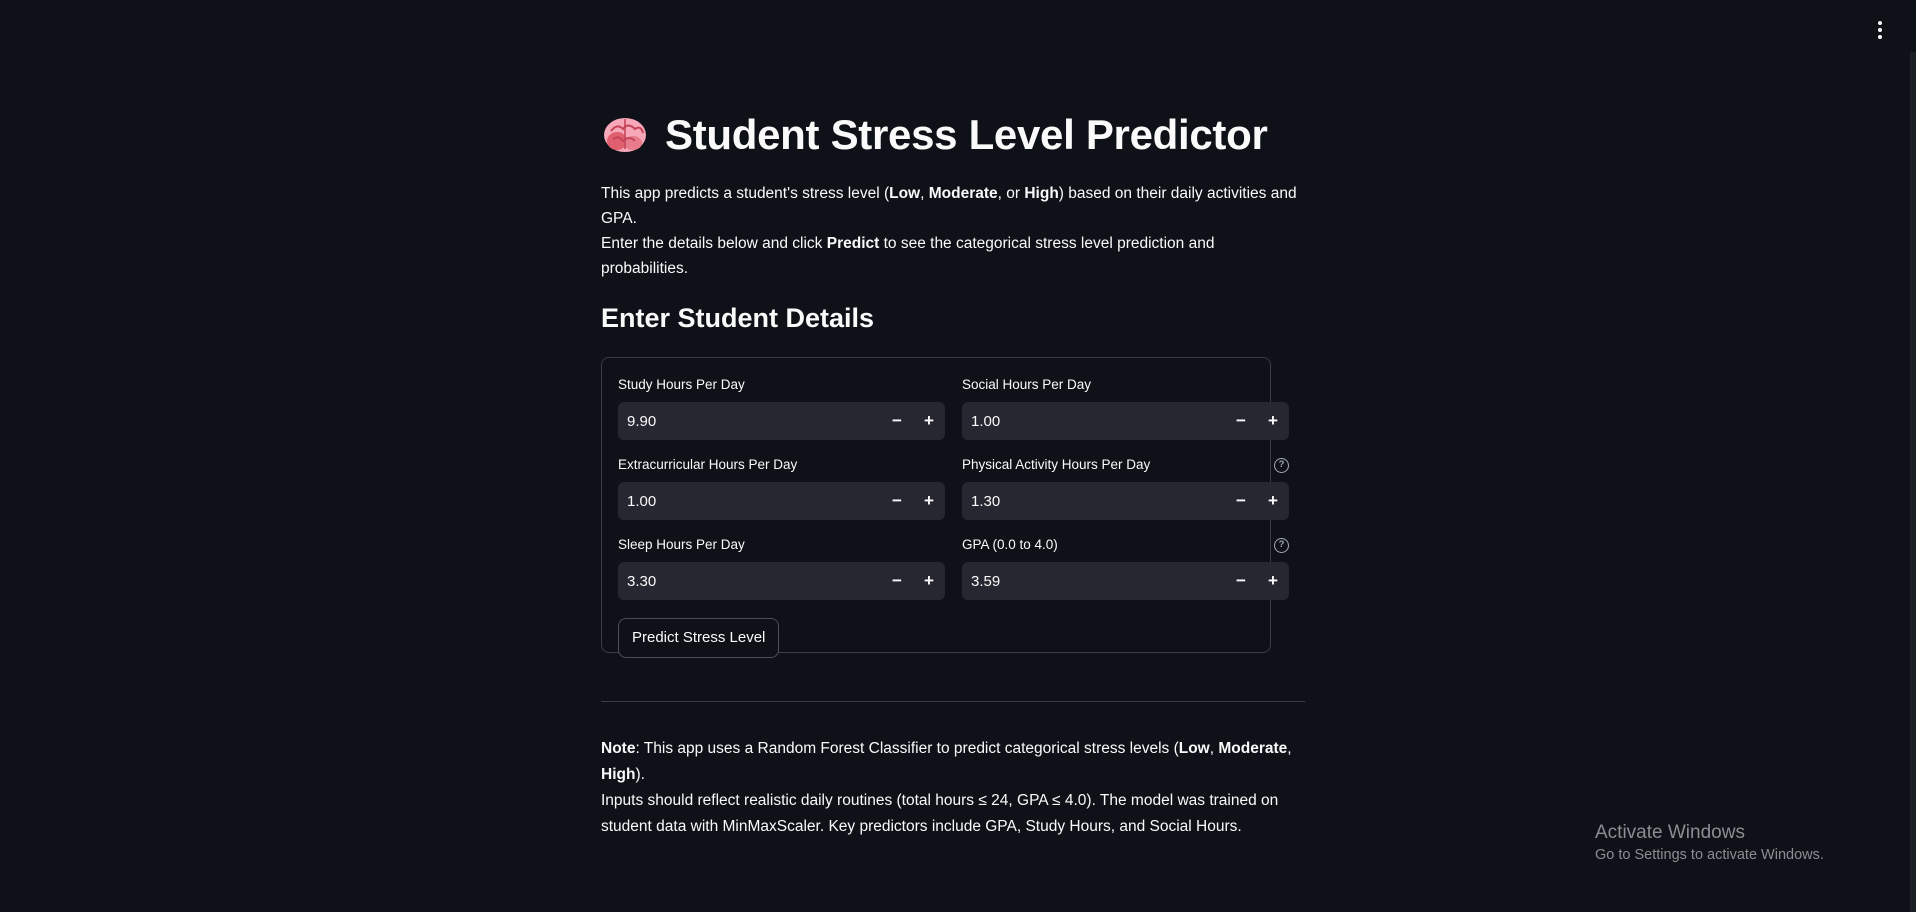 The image size is (1916, 912). I want to click on field-label: Physical Activity Hours Per Day?, so click(1125, 465).